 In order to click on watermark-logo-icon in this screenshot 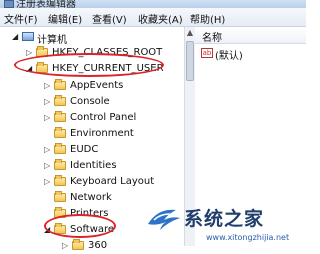, I will do `click(164, 219)`.